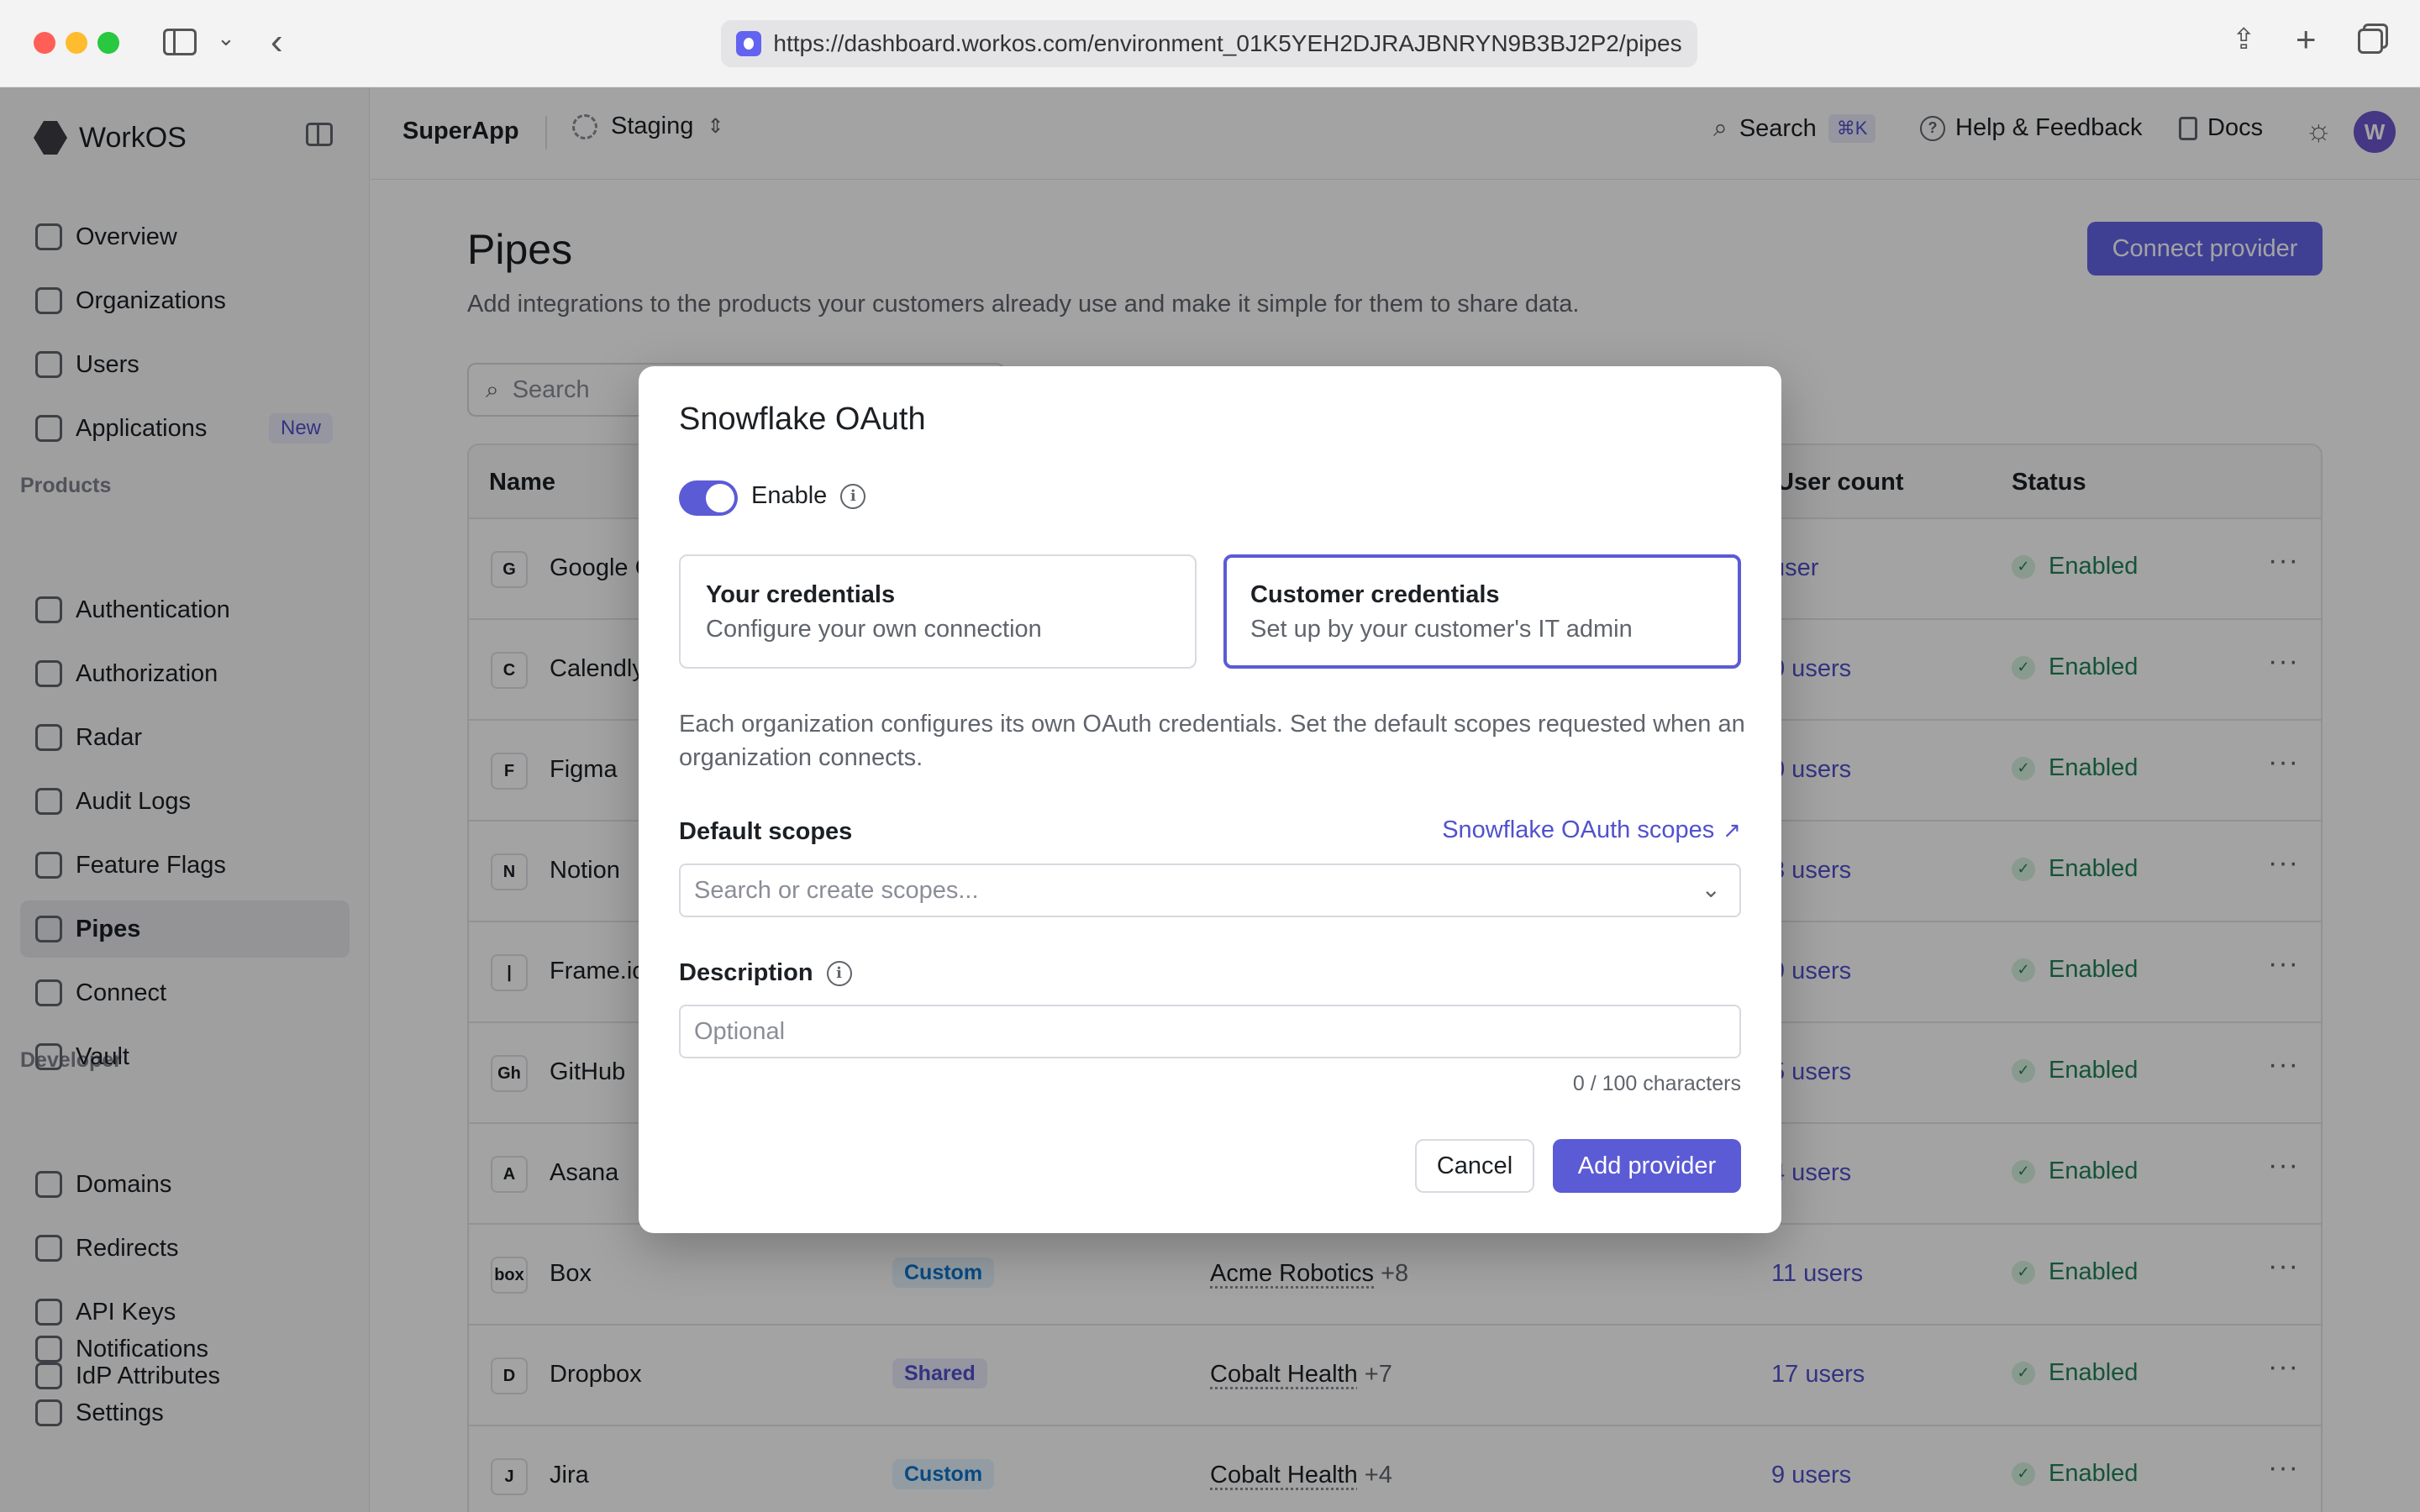 This screenshot has height=1512, width=2420. I want to click on minimize-window-button, so click(77, 43).